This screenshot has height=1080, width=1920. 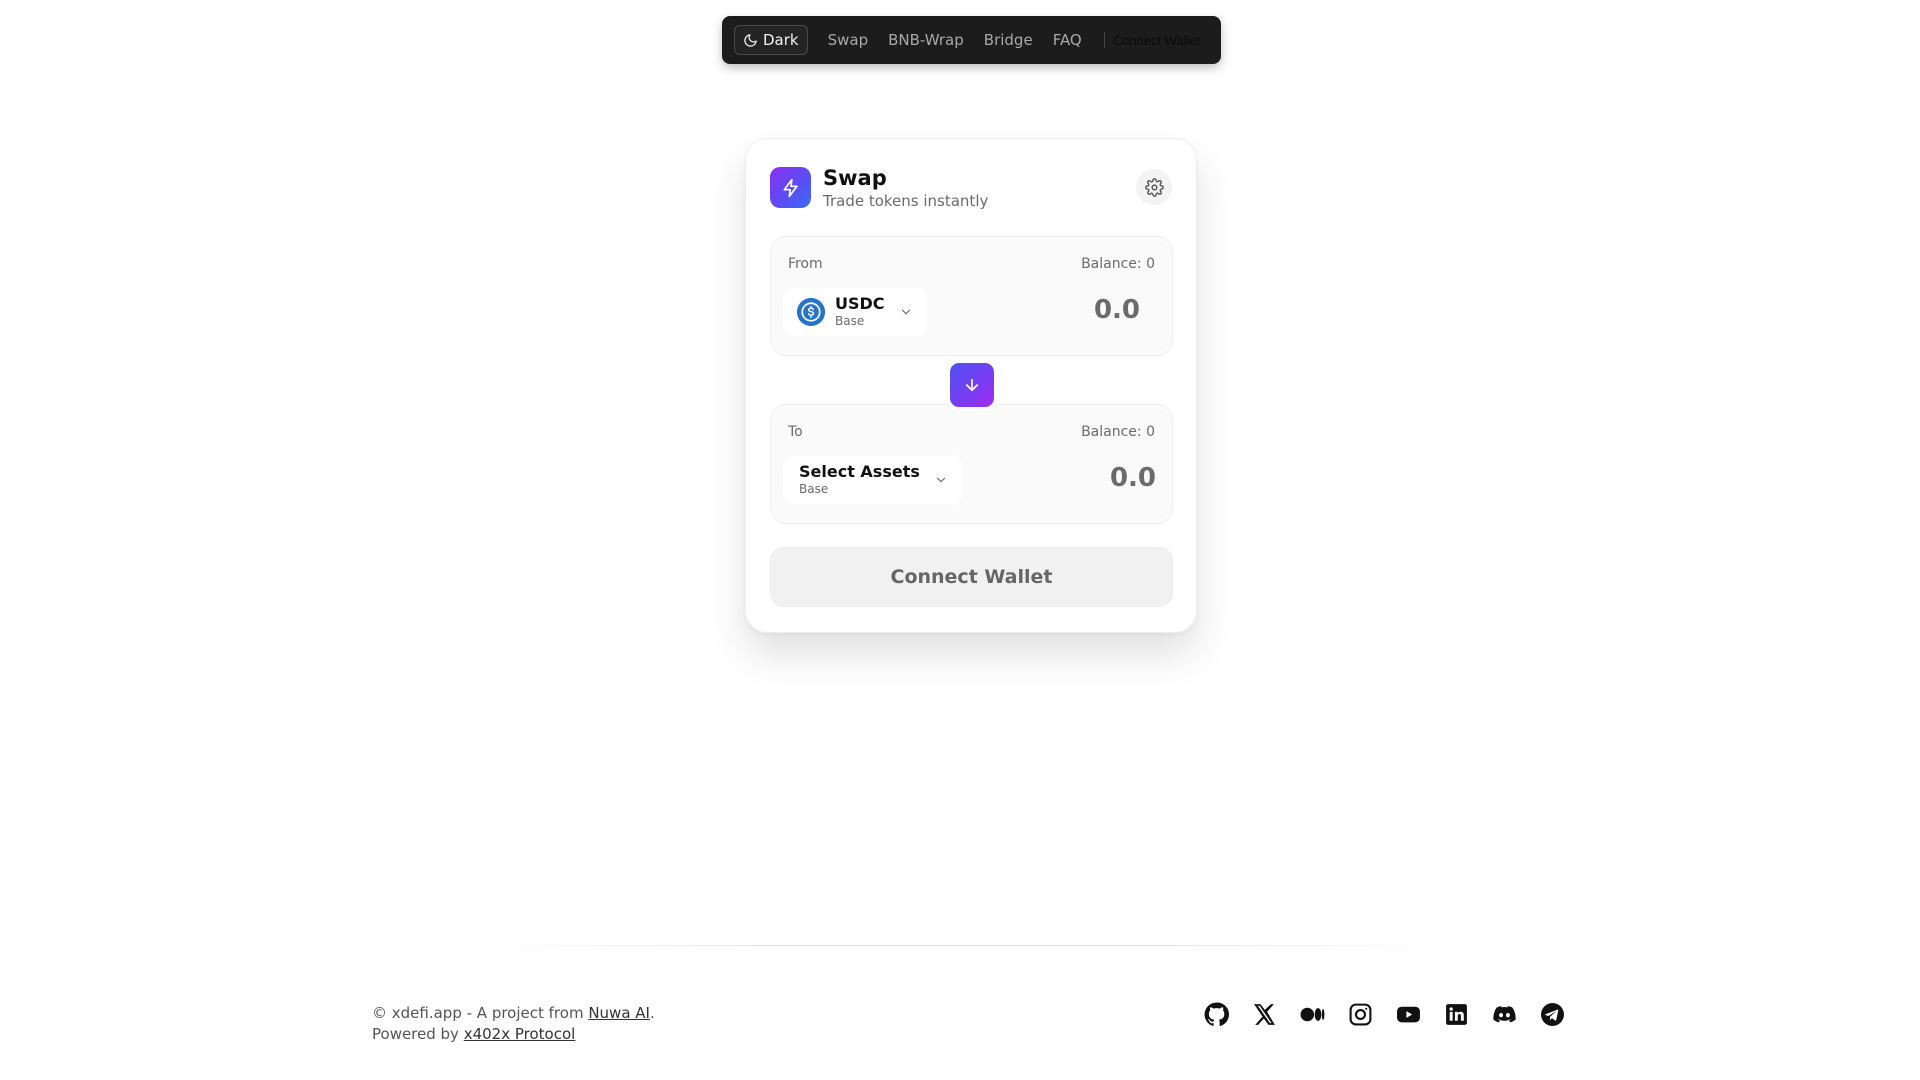 I want to click on from-balance: Balance: 0, so click(x=1118, y=264).